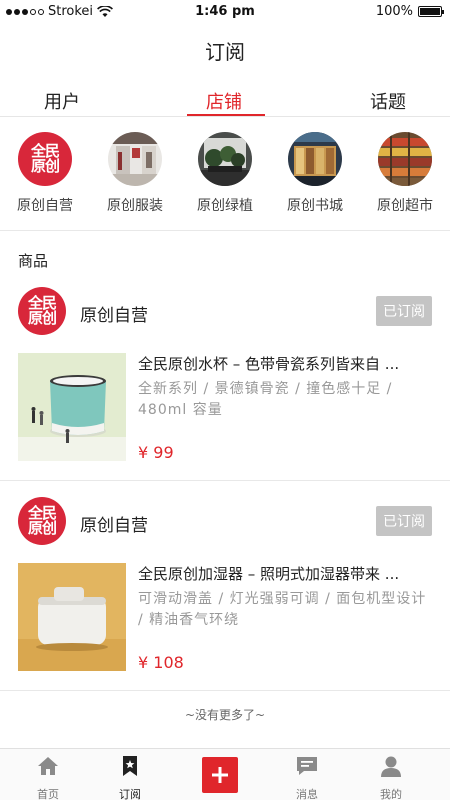 This screenshot has width=450, height=800. Describe the element at coordinates (135, 159) in the screenshot. I see `clothing-store-photo` at that location.